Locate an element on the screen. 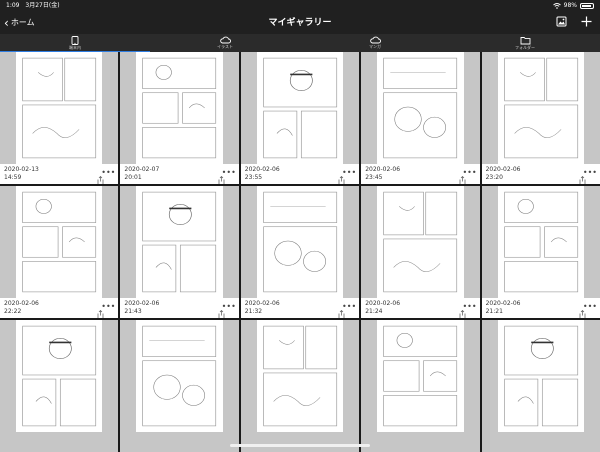 The image size is (600, 452). item-timestamp: 2020-02-13 14:59 is located at coordinates (21, 174).